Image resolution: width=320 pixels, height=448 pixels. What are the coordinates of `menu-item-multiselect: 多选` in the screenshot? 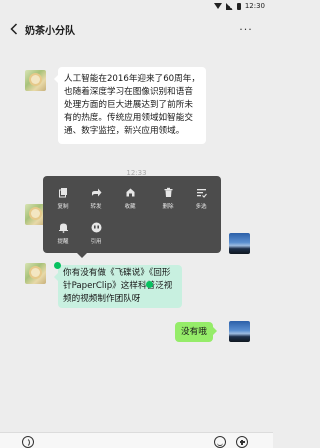 It's located at (201, 198).